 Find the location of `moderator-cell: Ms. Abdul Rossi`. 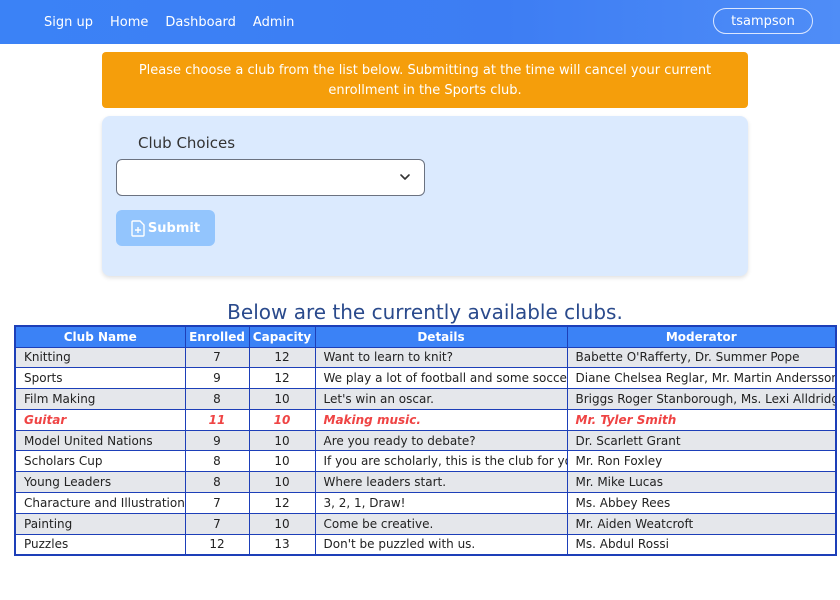

moderator-cell: Ms. Abdul Rossi is located at coordinates (701, 544).